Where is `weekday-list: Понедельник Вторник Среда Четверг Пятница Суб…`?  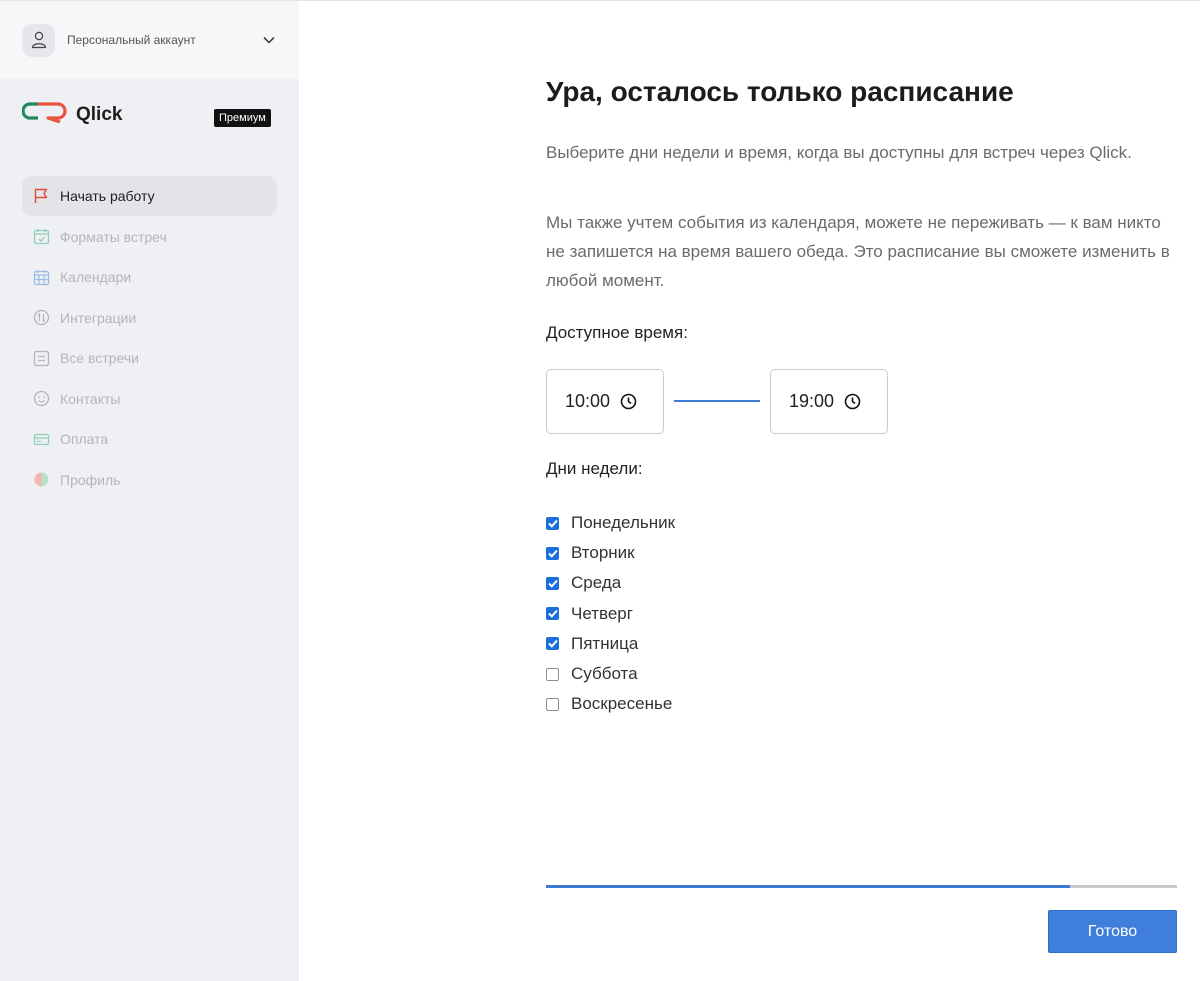 weekday-list: Понедельник Вторник Среда Четверг Пятница Суб… is located at coordinates (610, 613).